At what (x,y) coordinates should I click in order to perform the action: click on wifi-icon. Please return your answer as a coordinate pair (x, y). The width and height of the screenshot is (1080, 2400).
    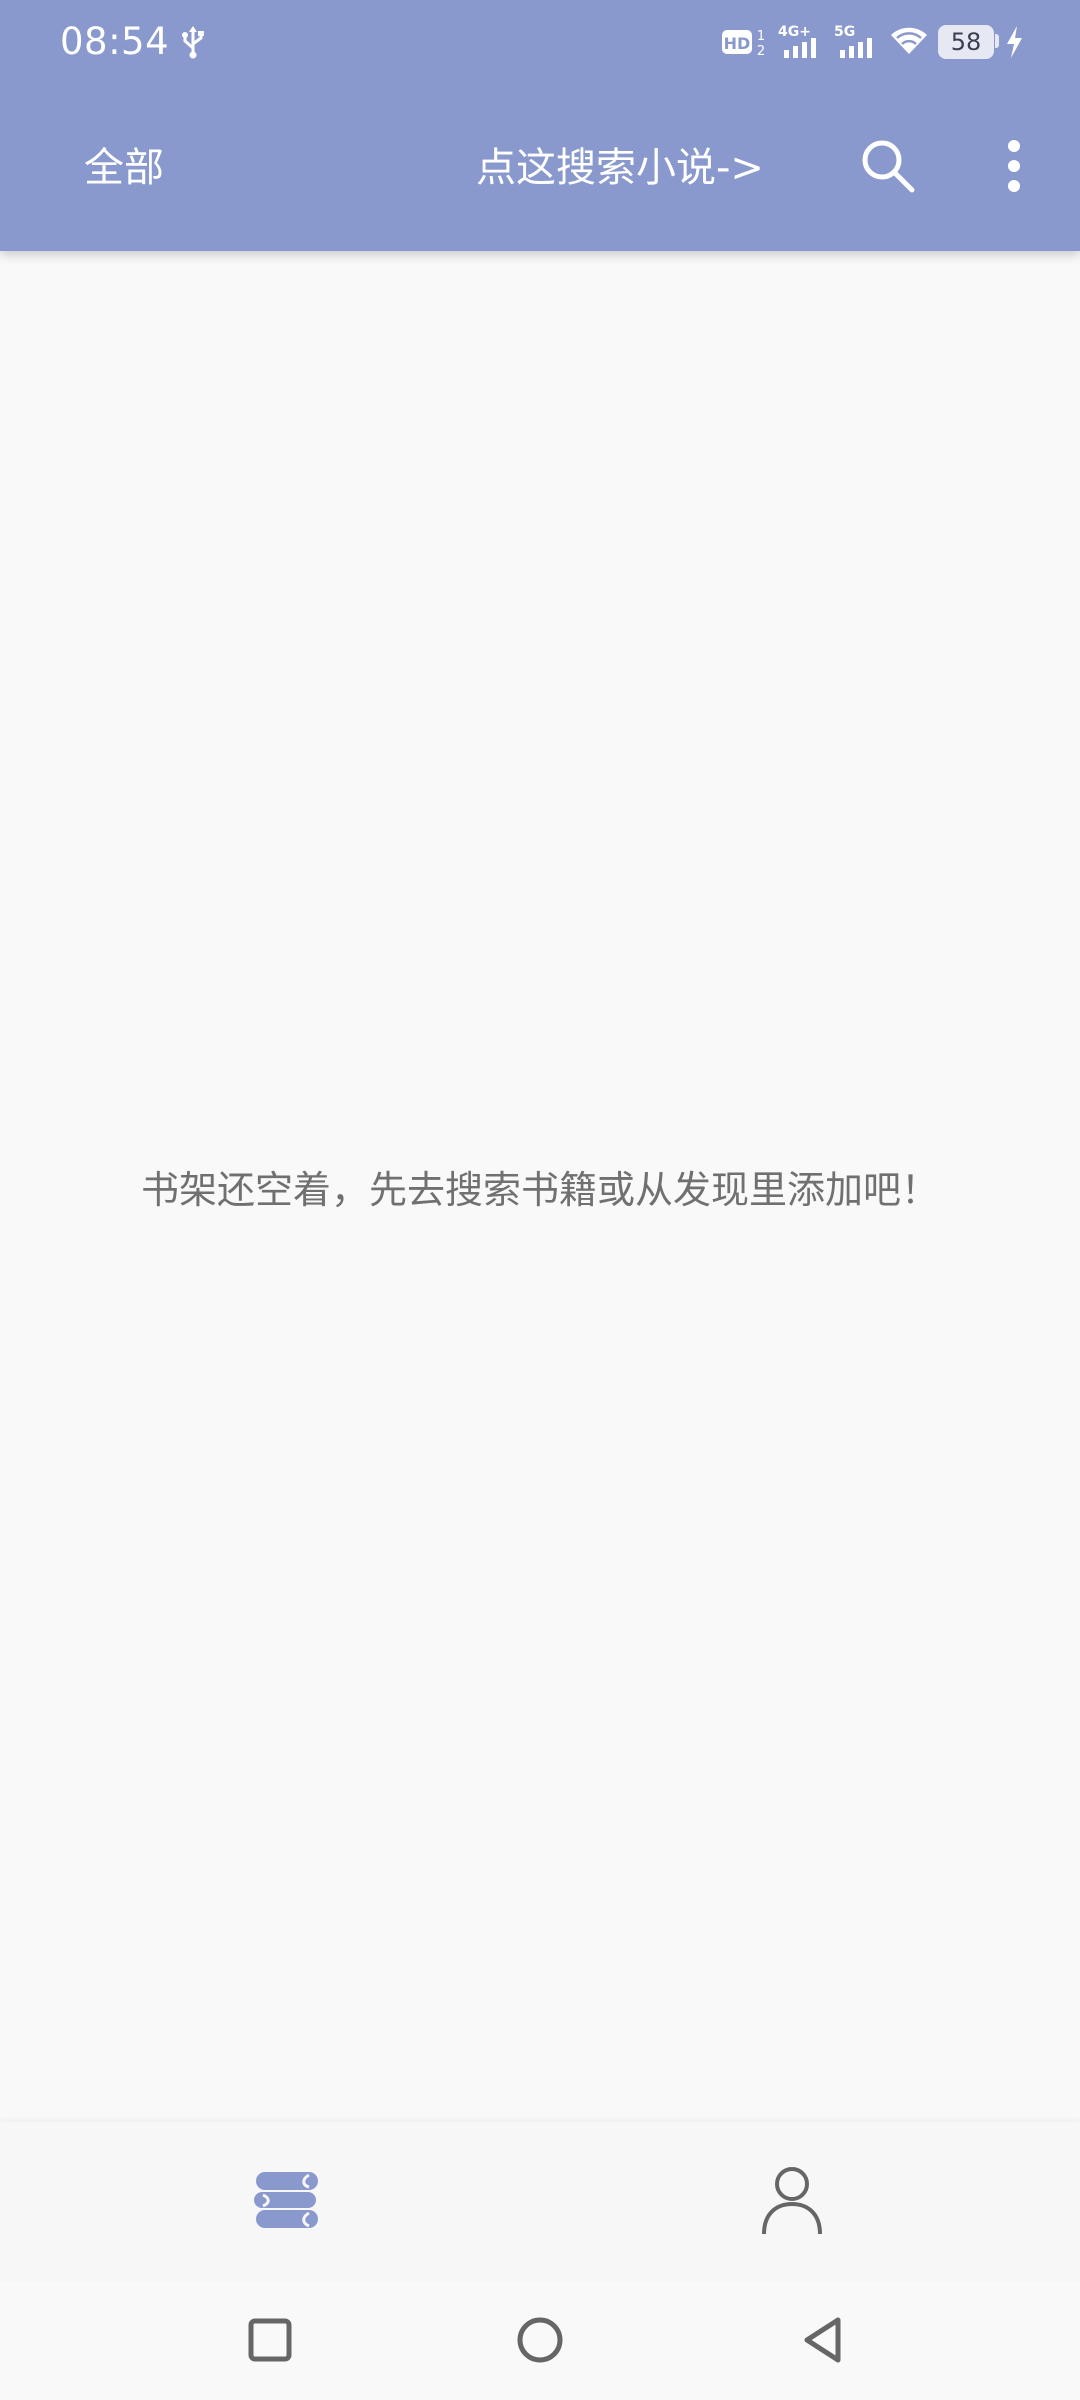
    Looking at the image, I should click on (909, 40).